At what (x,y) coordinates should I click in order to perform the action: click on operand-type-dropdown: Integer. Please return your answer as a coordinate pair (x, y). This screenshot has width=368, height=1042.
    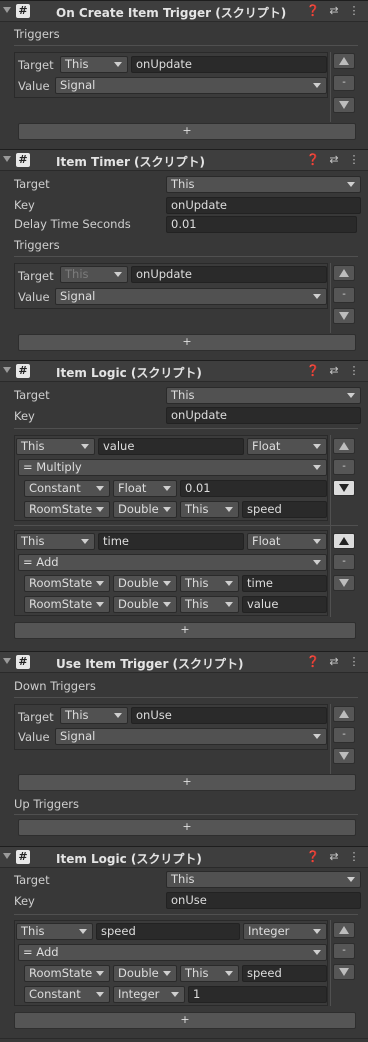
    Looking at the image, I should click on (149, 994).